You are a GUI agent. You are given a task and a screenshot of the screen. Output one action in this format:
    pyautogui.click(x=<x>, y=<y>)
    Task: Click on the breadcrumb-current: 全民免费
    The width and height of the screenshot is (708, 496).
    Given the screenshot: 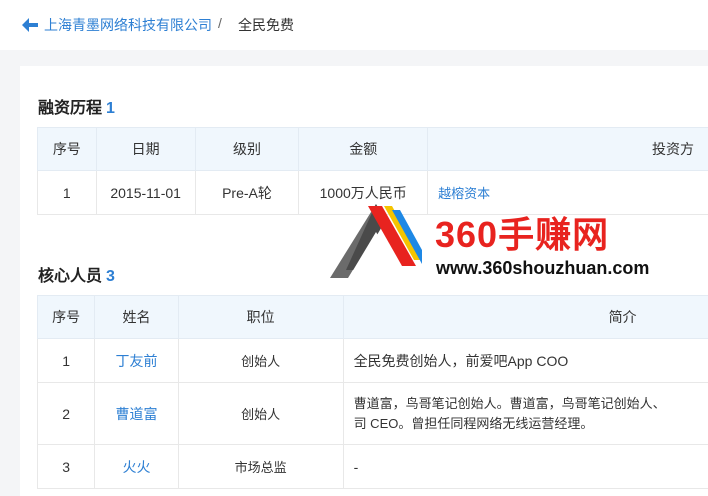 What is the action you would take?
    pyautogui.click(x=266, y=25)
    